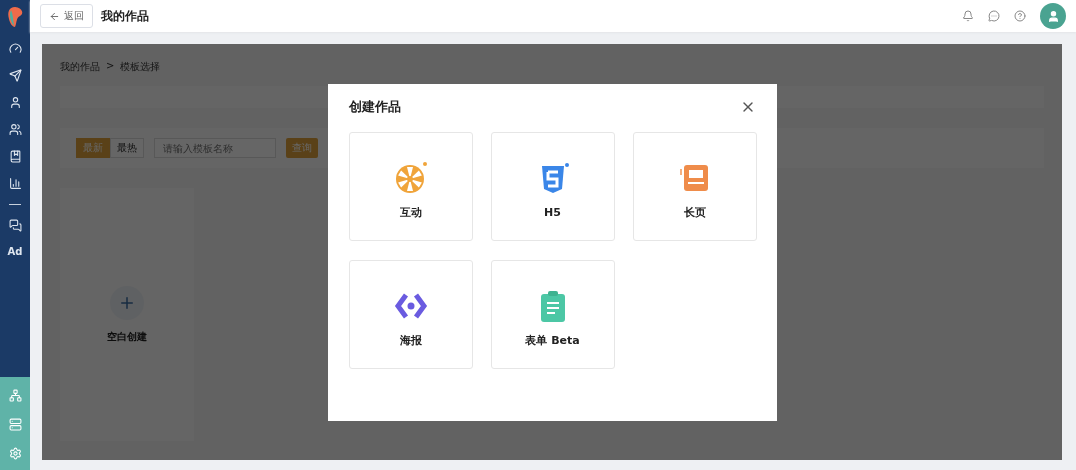 Image resolution: width=1076 pixels, height=470 pixels. I want to click on logo-icon, so click(15, 17).